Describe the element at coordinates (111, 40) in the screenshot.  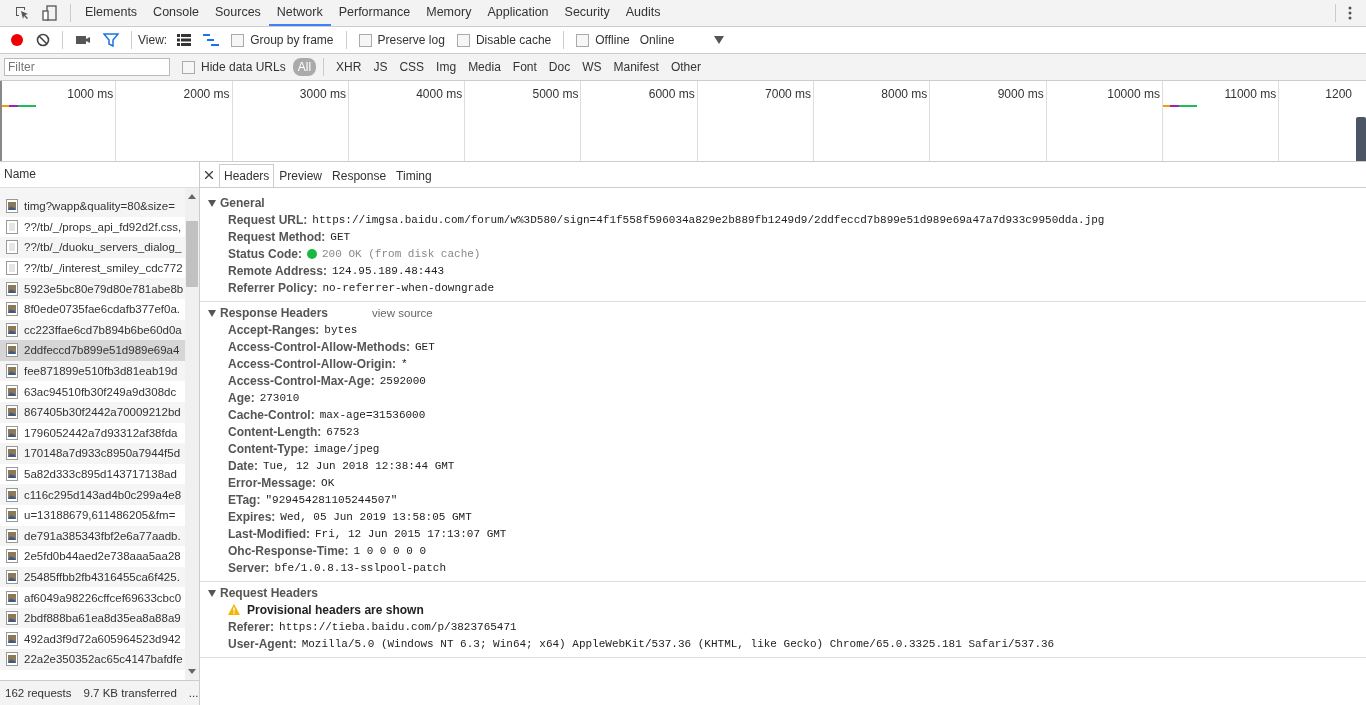
I see `filter-icon` at that location.